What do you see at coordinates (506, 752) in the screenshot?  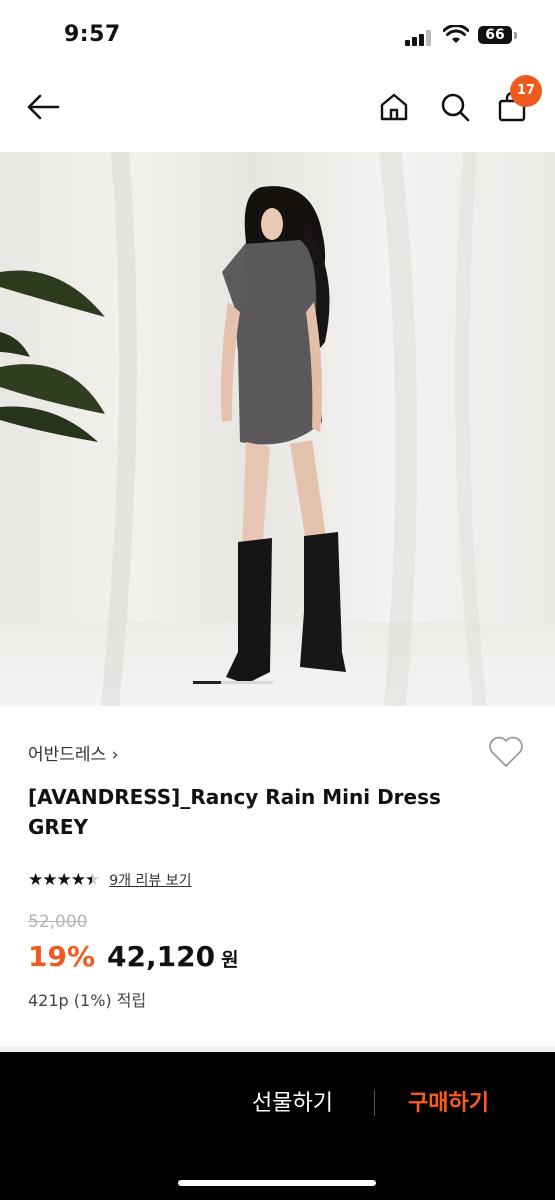 I see `heart-icon` at bounding box center [506, 752].